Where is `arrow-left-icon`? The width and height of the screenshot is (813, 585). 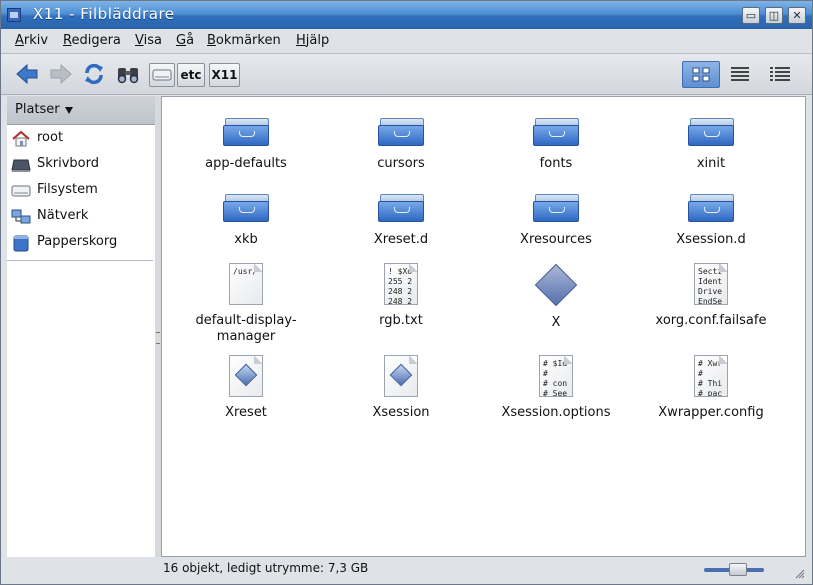
arrow-left-icon is located at coordinates (27, 74).